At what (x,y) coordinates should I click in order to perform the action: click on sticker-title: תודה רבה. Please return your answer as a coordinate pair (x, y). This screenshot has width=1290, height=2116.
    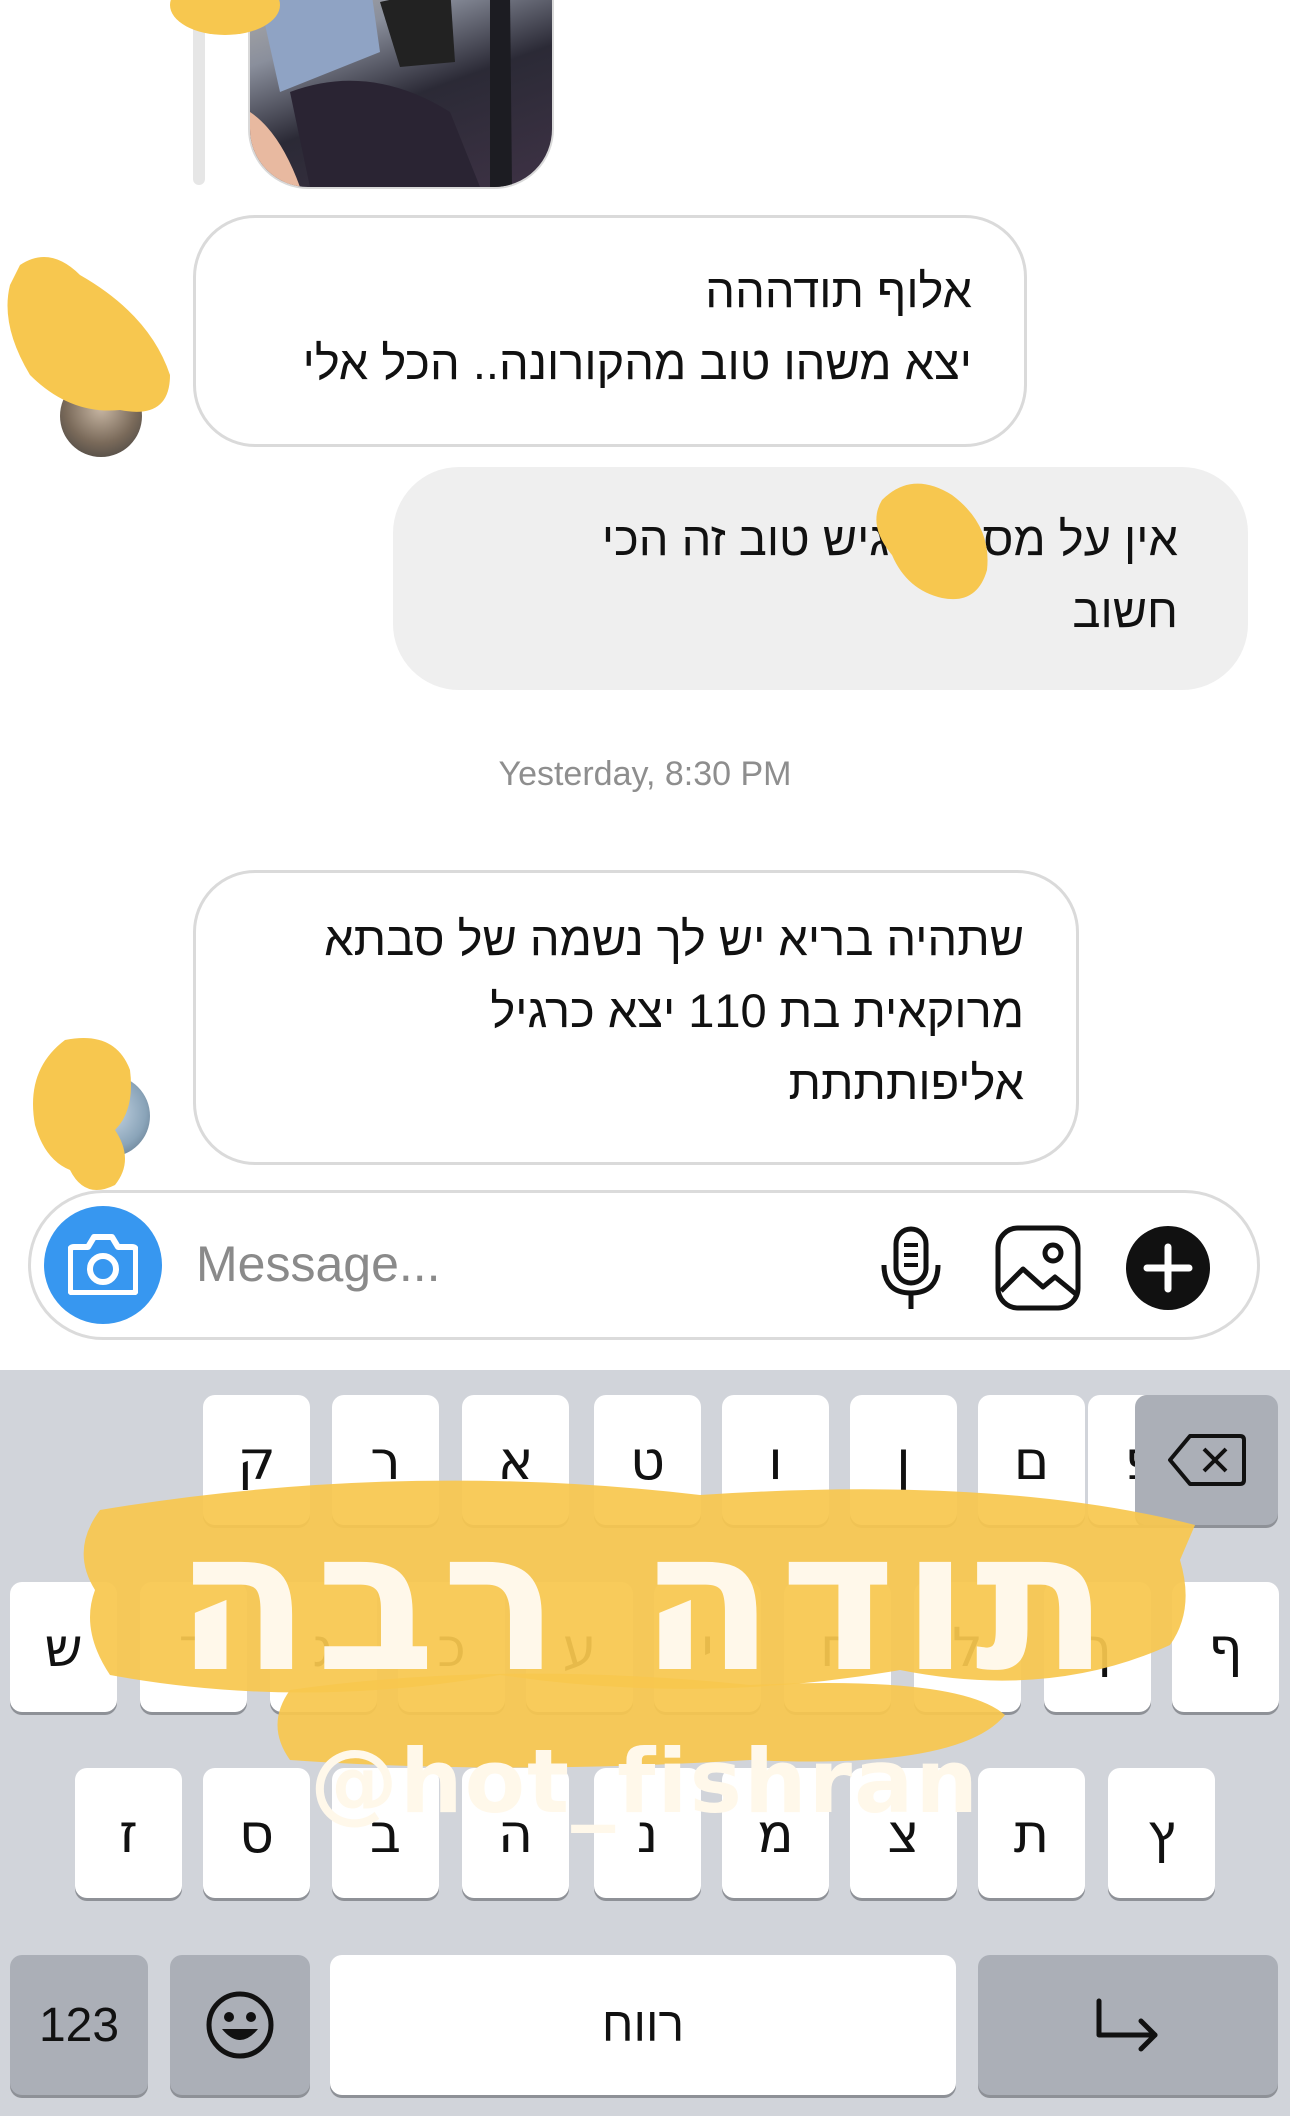
    Looking at the image, I should click on (645, 1602).